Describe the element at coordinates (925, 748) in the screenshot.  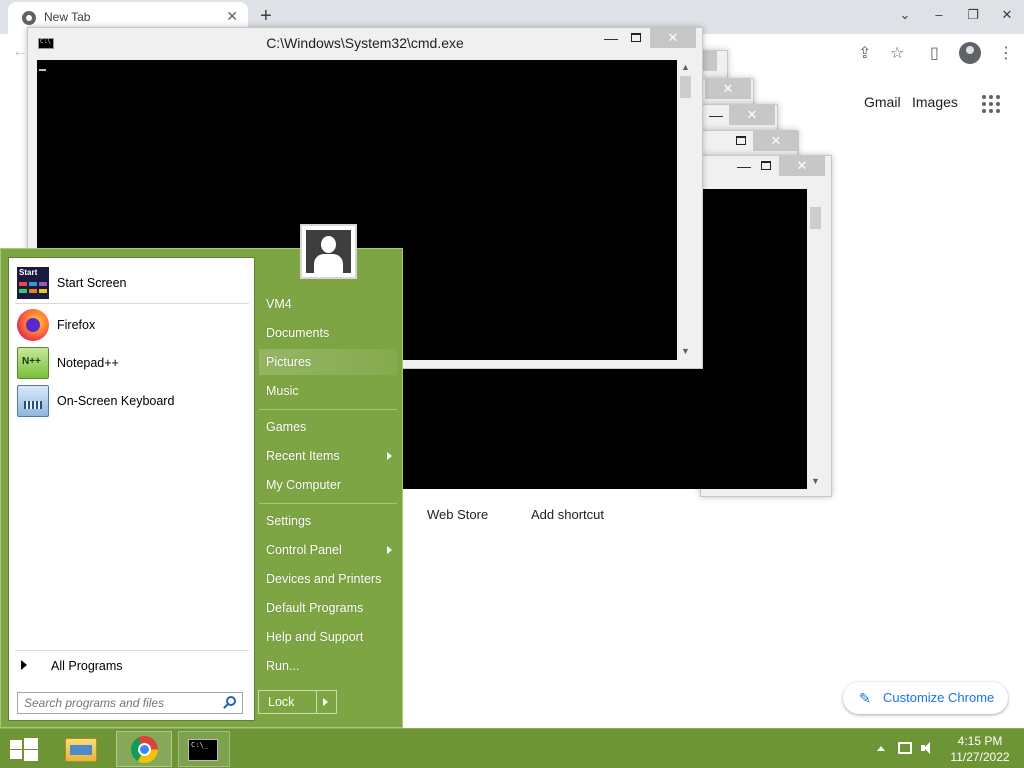
I see `volume-icon` at that location.